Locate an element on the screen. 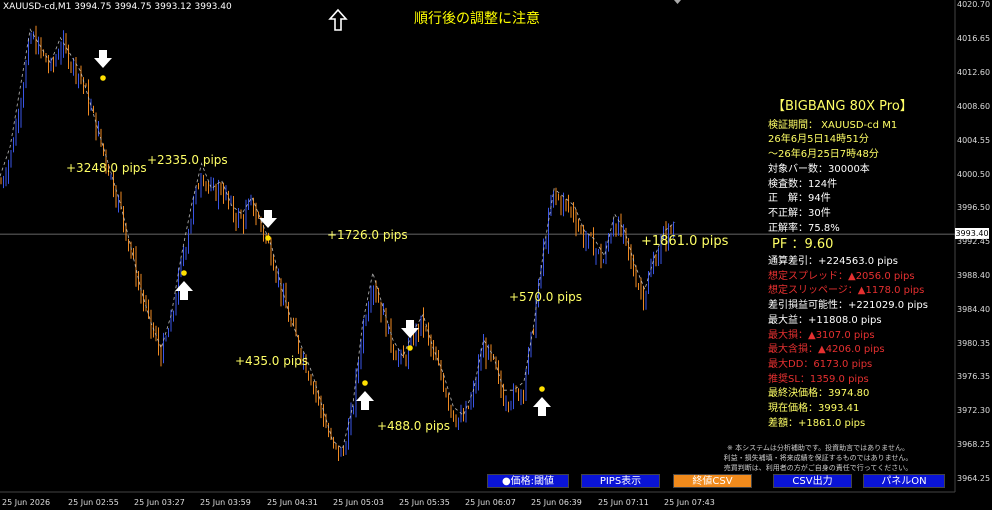 The image size is (992, 510). panel-line: 正解率：75.8% is located at coordinates (804, 228).